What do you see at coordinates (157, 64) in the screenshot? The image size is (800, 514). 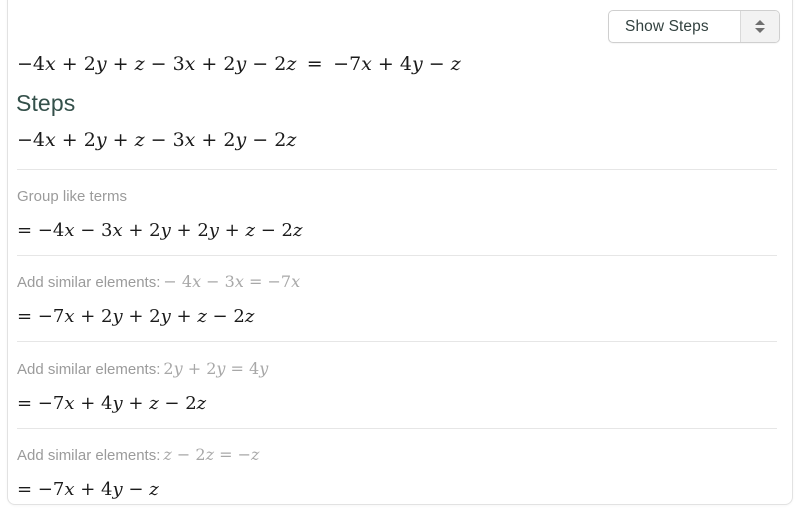 I see `top-equation-lhs: −4x + 2y + z − 3x + 2y − 2z` at bounding box center [157, 64].